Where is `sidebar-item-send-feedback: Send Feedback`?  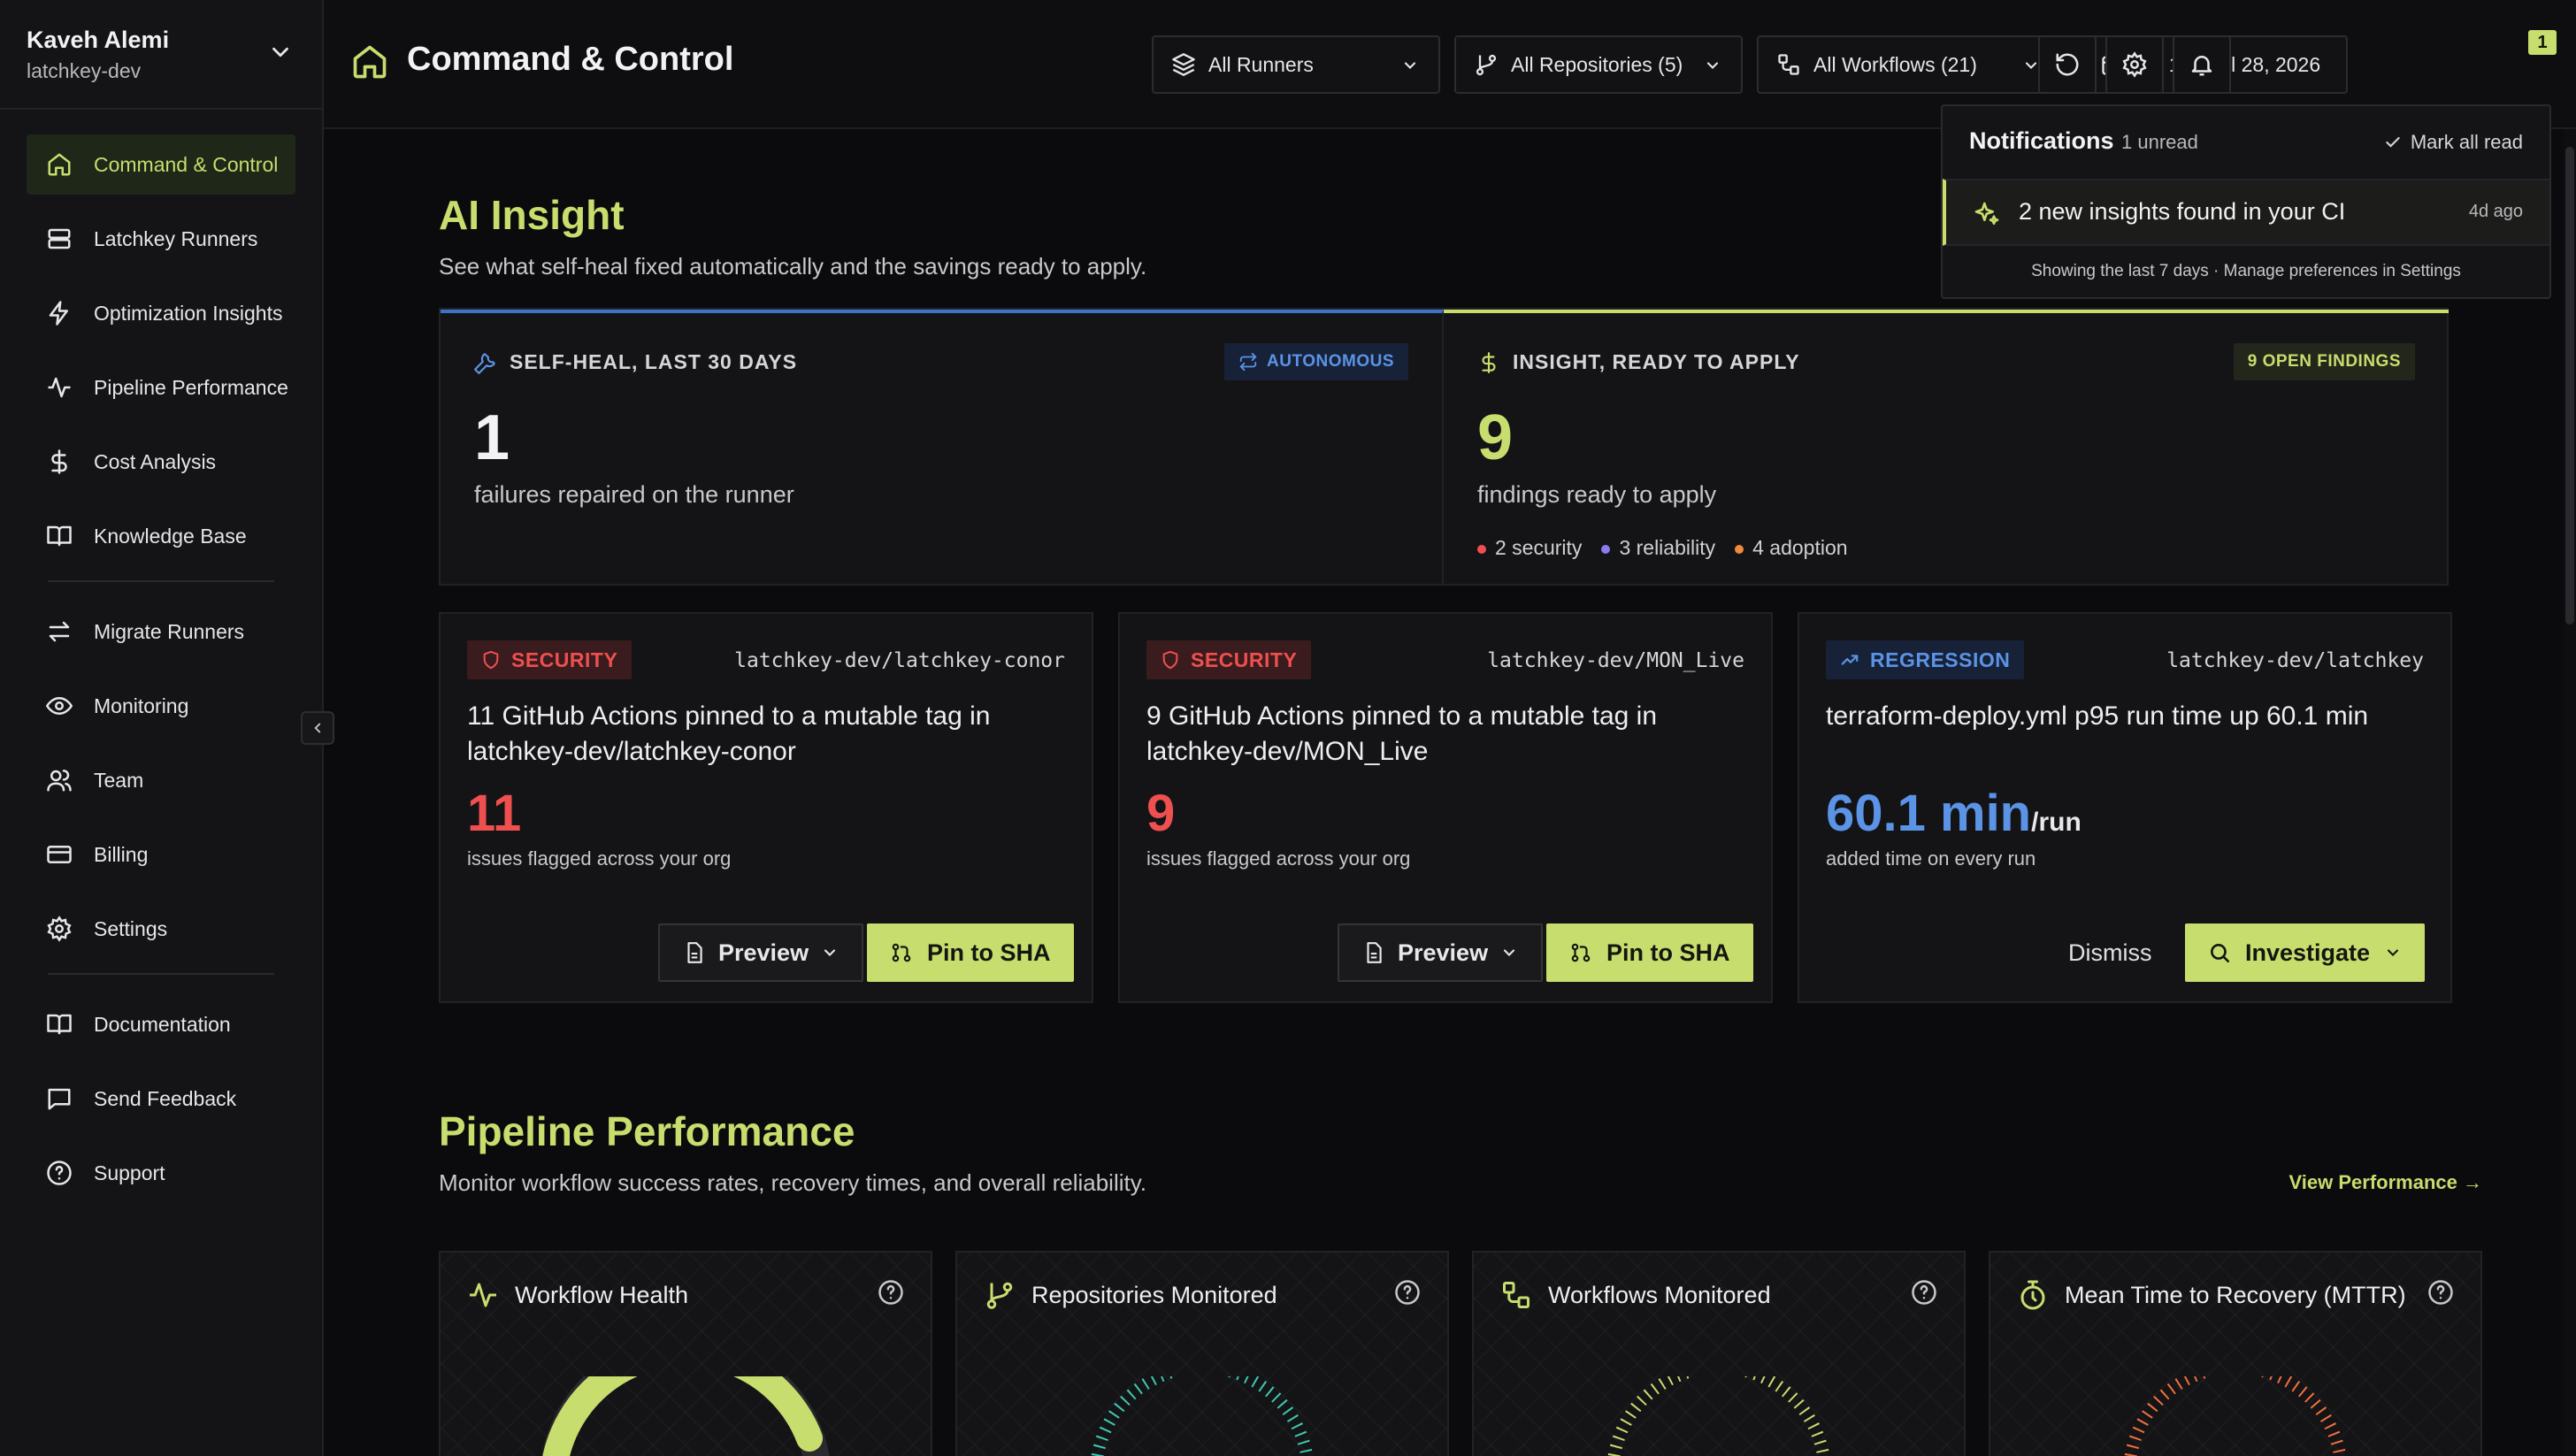
sidebar-item-send-feedback: Send Feedback is located at coordinates (161, 1099).